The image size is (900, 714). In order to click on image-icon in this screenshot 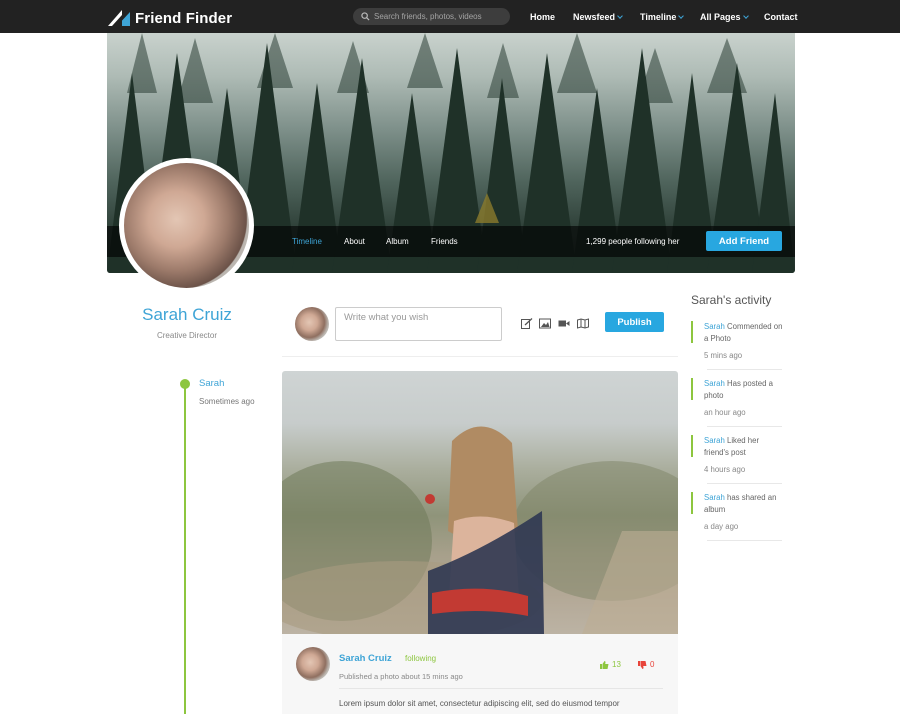, I will do `click(545, 323)`.